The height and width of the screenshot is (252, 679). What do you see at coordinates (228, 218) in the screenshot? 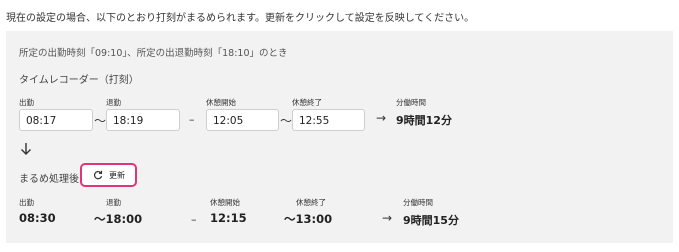
I see `rounded-break-start: 12:15` at bounding box center [228, 218].